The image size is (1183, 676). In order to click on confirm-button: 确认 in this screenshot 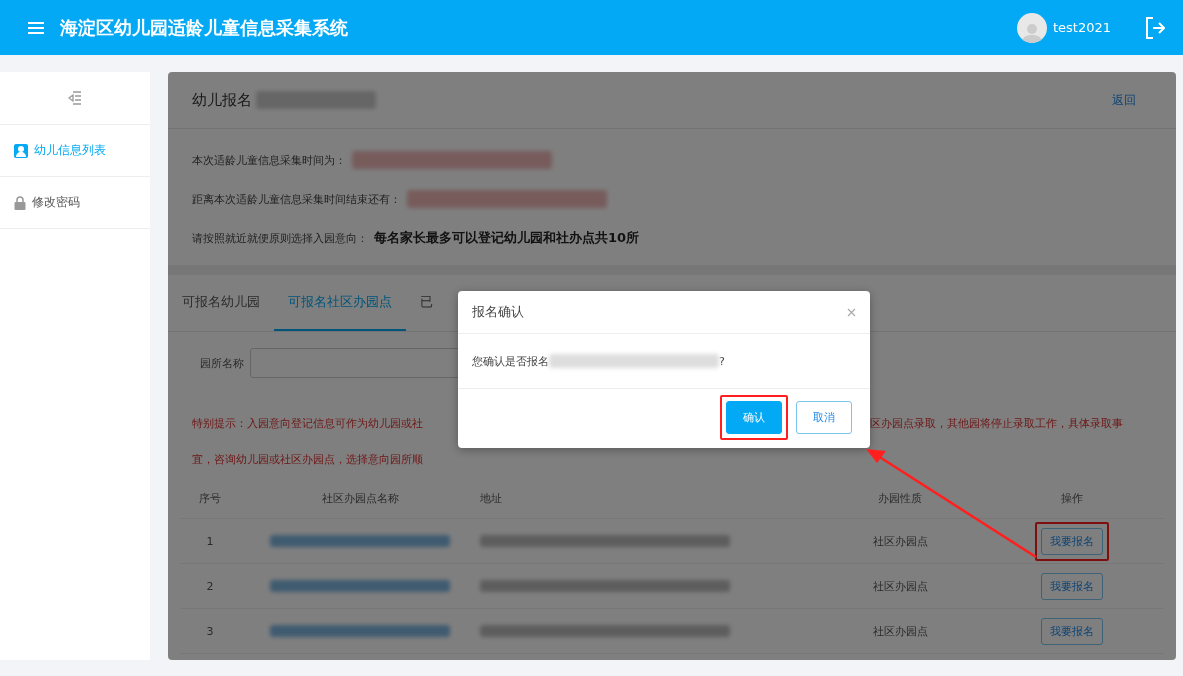, I will do `click(754, 417)`.